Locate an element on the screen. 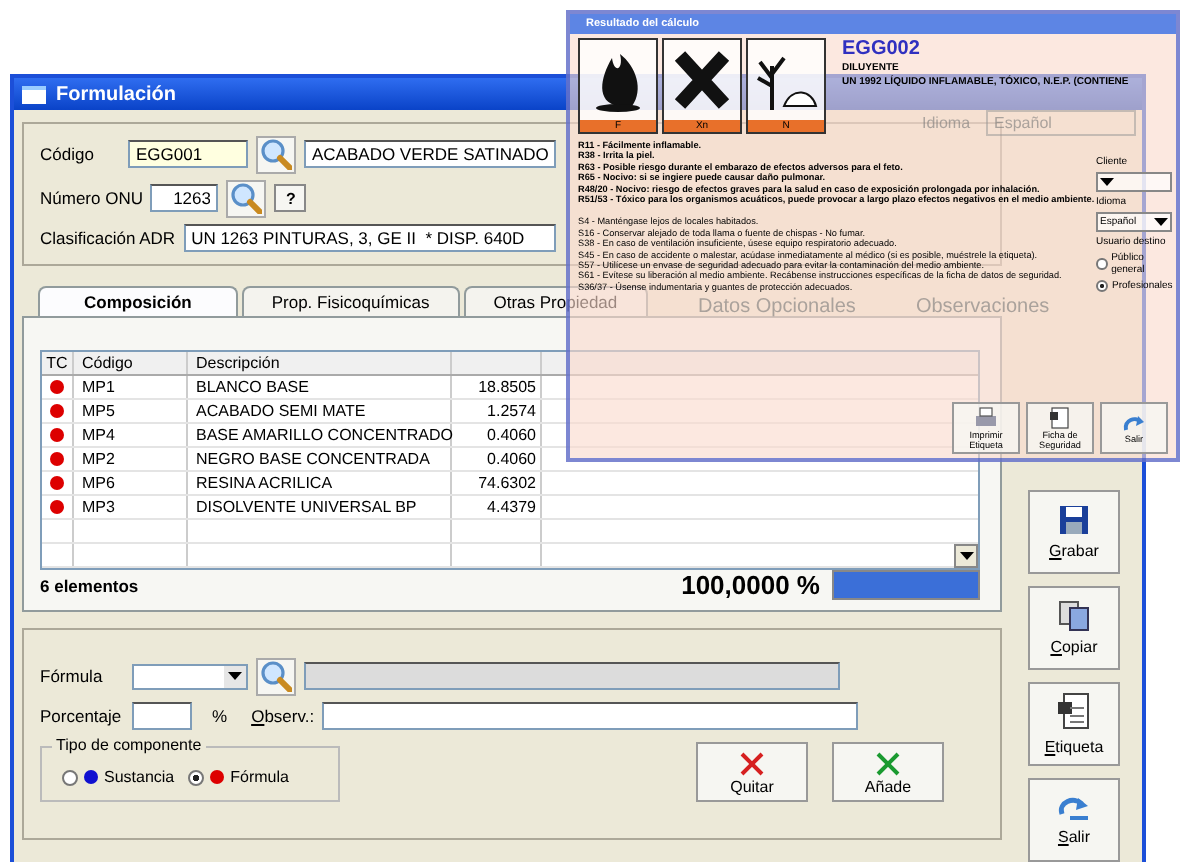 The image size is (1180, 862). observations-field is located at coordinates (590, 716).